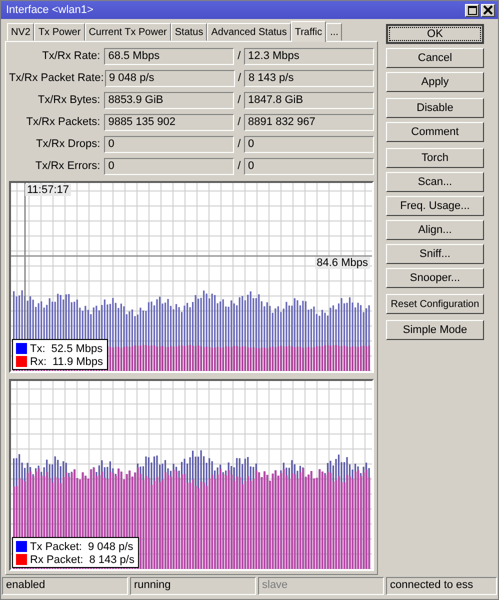 The width and height of the screenshot is (499, 600). What do you see at coordinates (435, 158) in the screenshot?
I see `action-button: Torch` at bounding box center [435, 158].